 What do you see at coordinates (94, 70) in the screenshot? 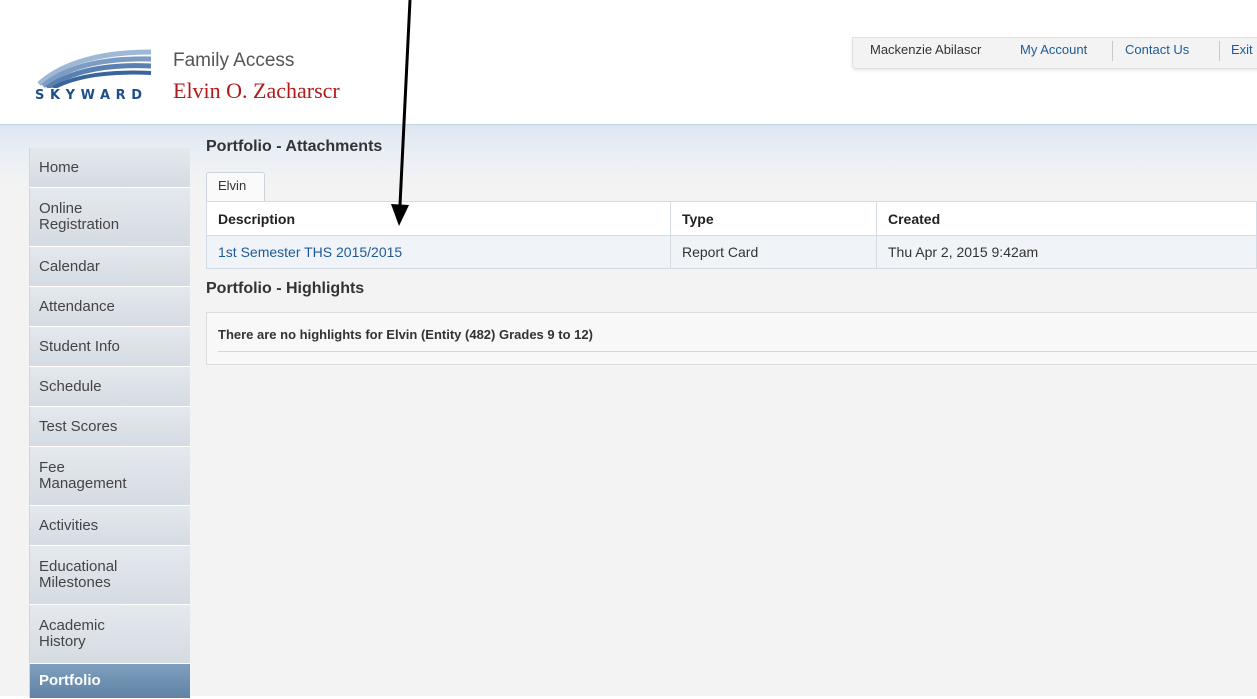
I see `skyward-swoosh-icon` at bounding box center [94, 70].